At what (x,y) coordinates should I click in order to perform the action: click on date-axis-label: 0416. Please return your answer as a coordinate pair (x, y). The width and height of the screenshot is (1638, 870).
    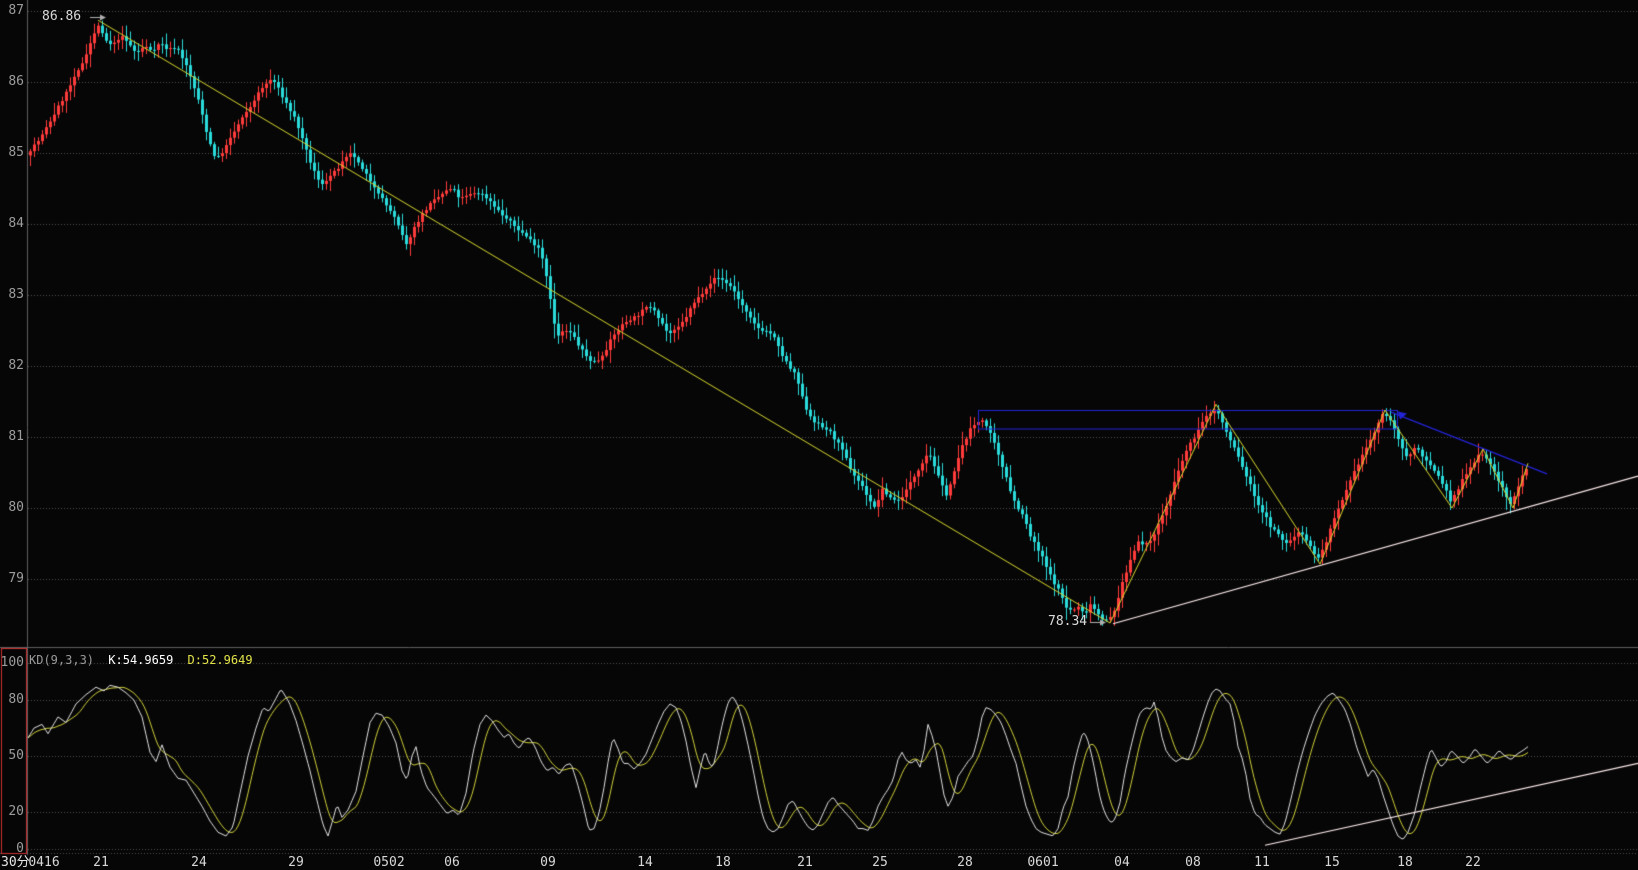
    Looking at the image, I should click on (44, 862).